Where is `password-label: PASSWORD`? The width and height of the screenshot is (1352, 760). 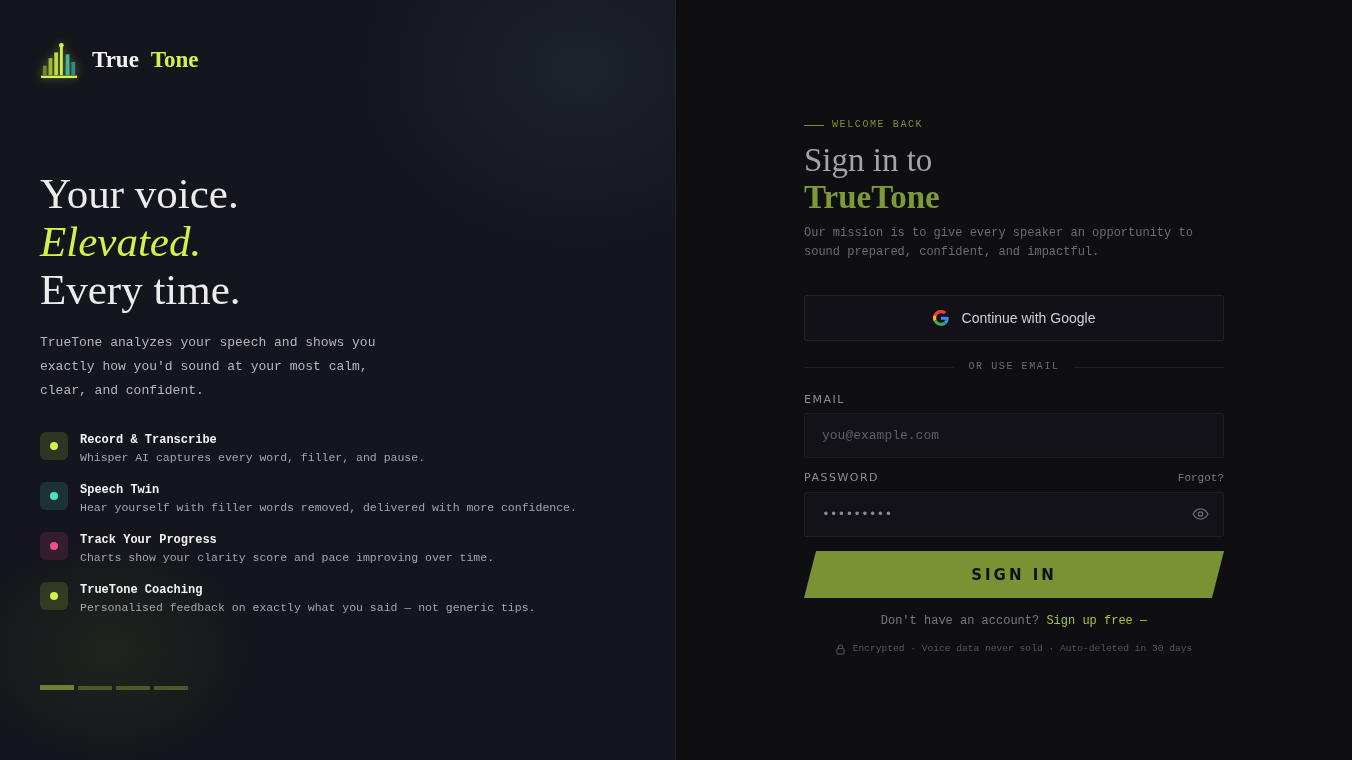 password-label: PASSWORD is located at coordinates (842, 478).